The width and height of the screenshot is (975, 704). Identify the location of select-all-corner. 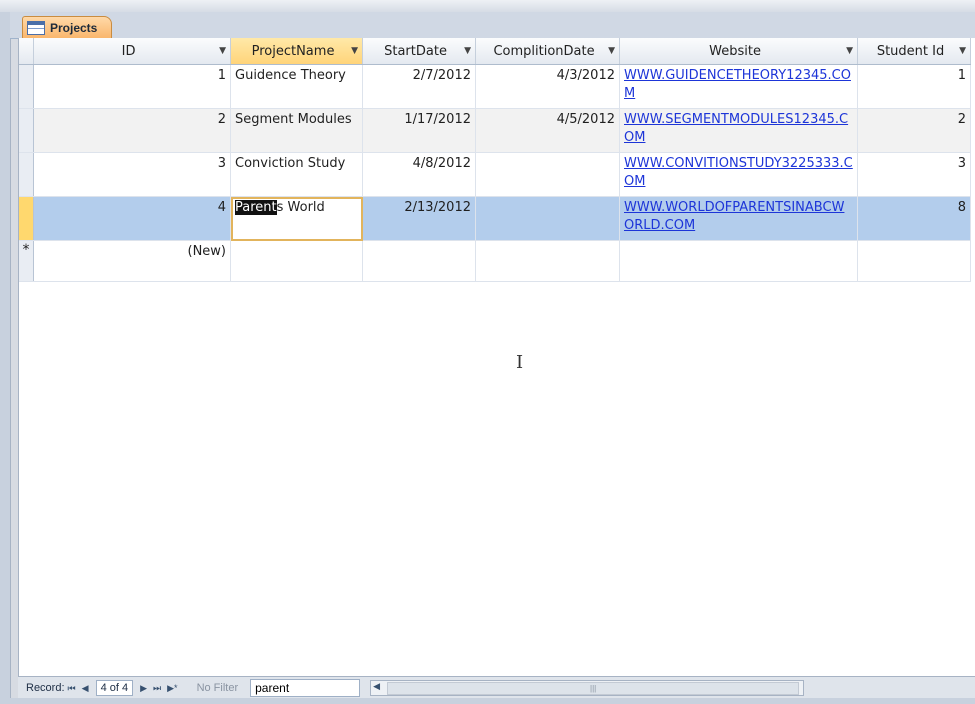
(26, 51).